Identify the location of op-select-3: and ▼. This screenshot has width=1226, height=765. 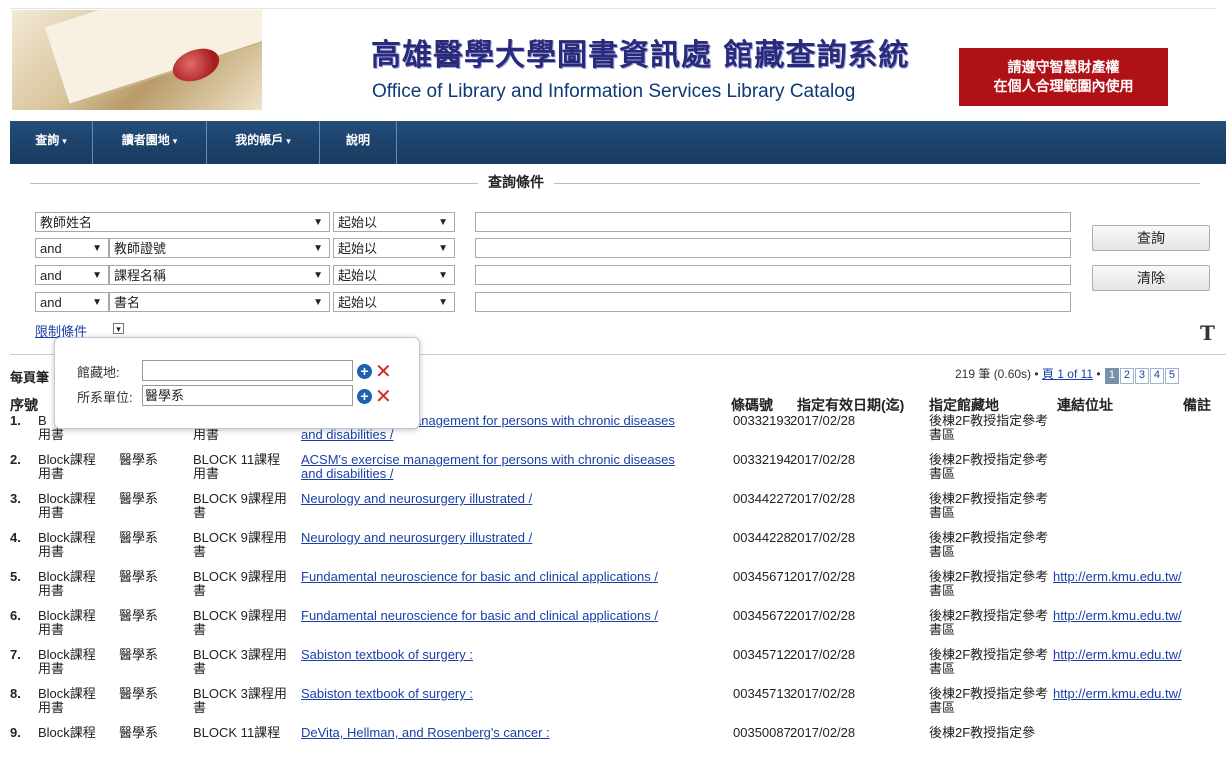
(72, 275).